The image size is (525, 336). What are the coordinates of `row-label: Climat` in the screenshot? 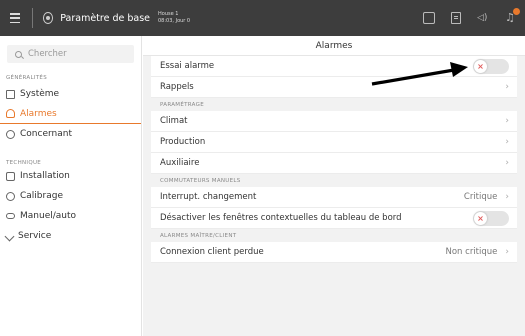 It's located at (174, 121).